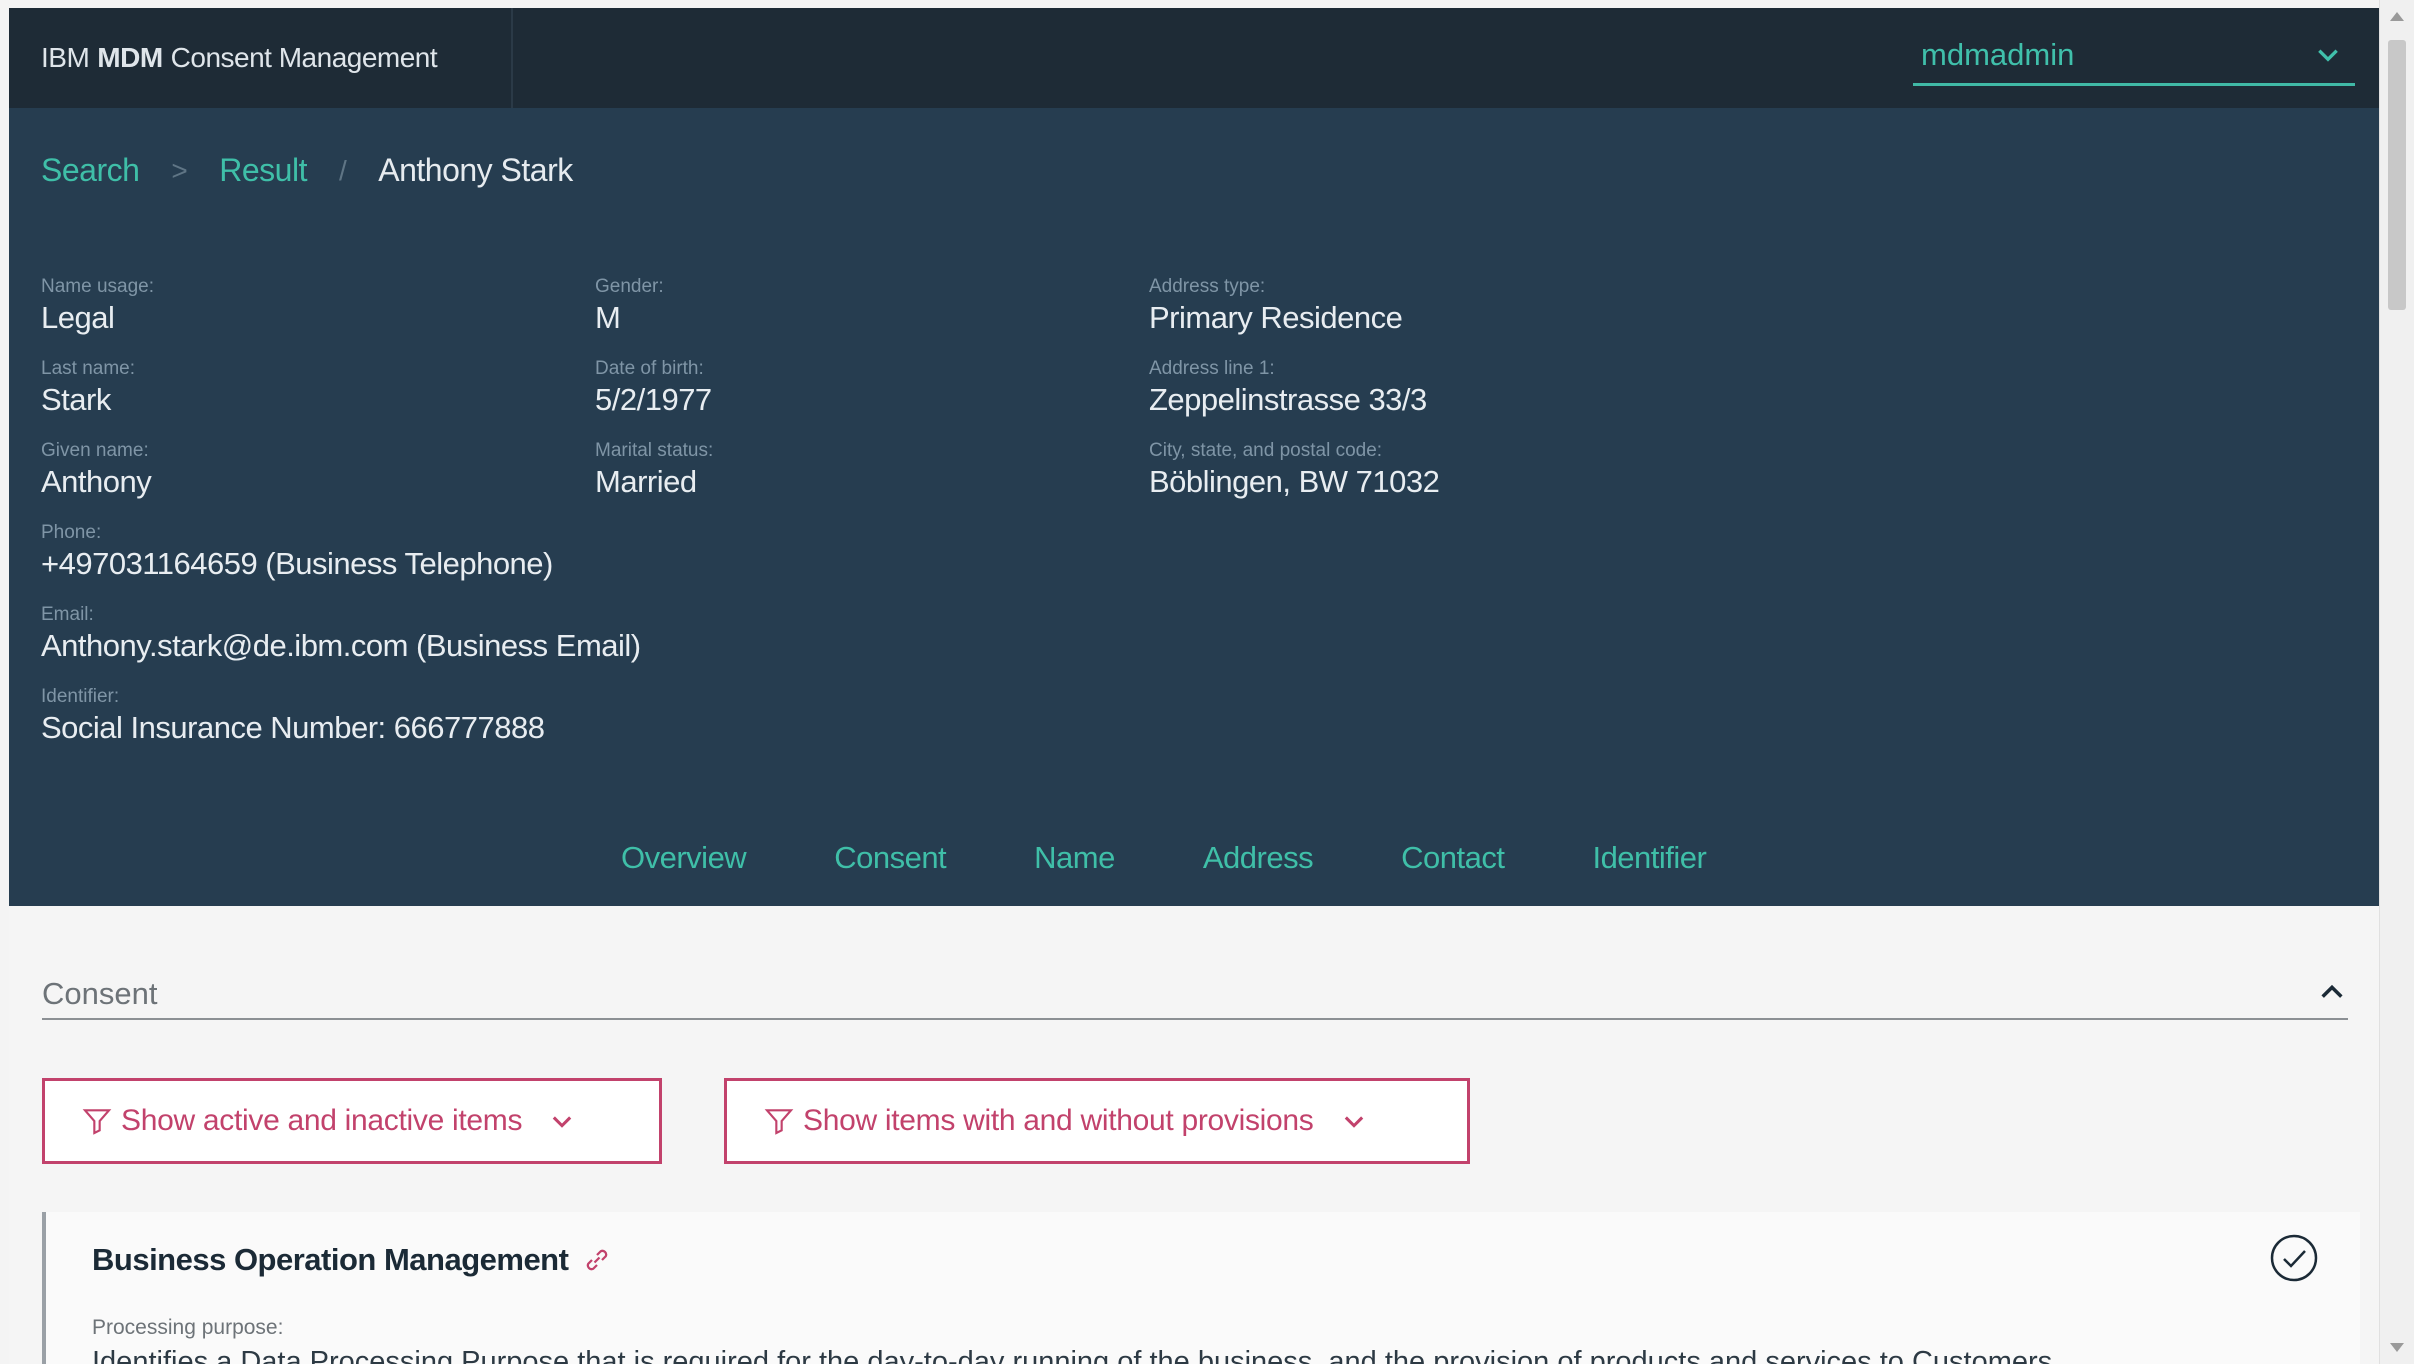  I want to click on field-label: Gender:, so click(629, 287).